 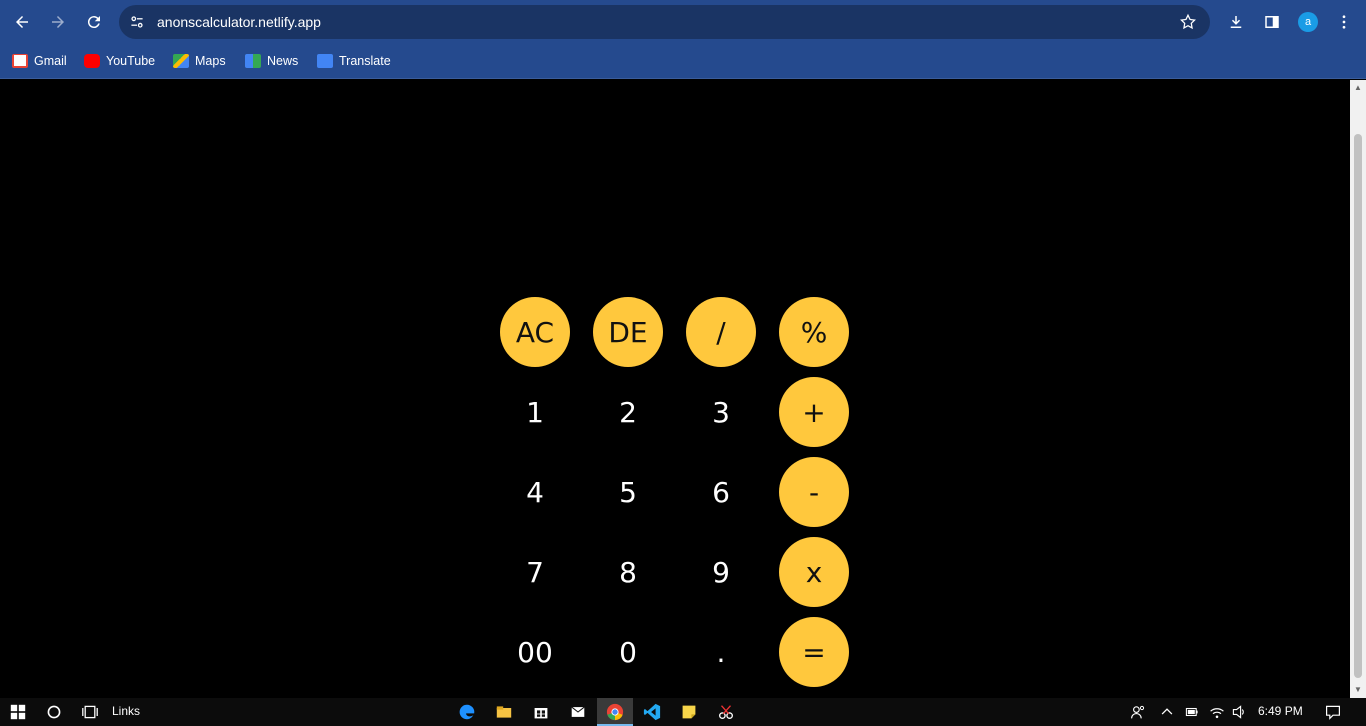 What do you see at coordinates (131, 61) in the screenshot?
I see `bookmark-label: YouTube` at bounding box center [131, 61].